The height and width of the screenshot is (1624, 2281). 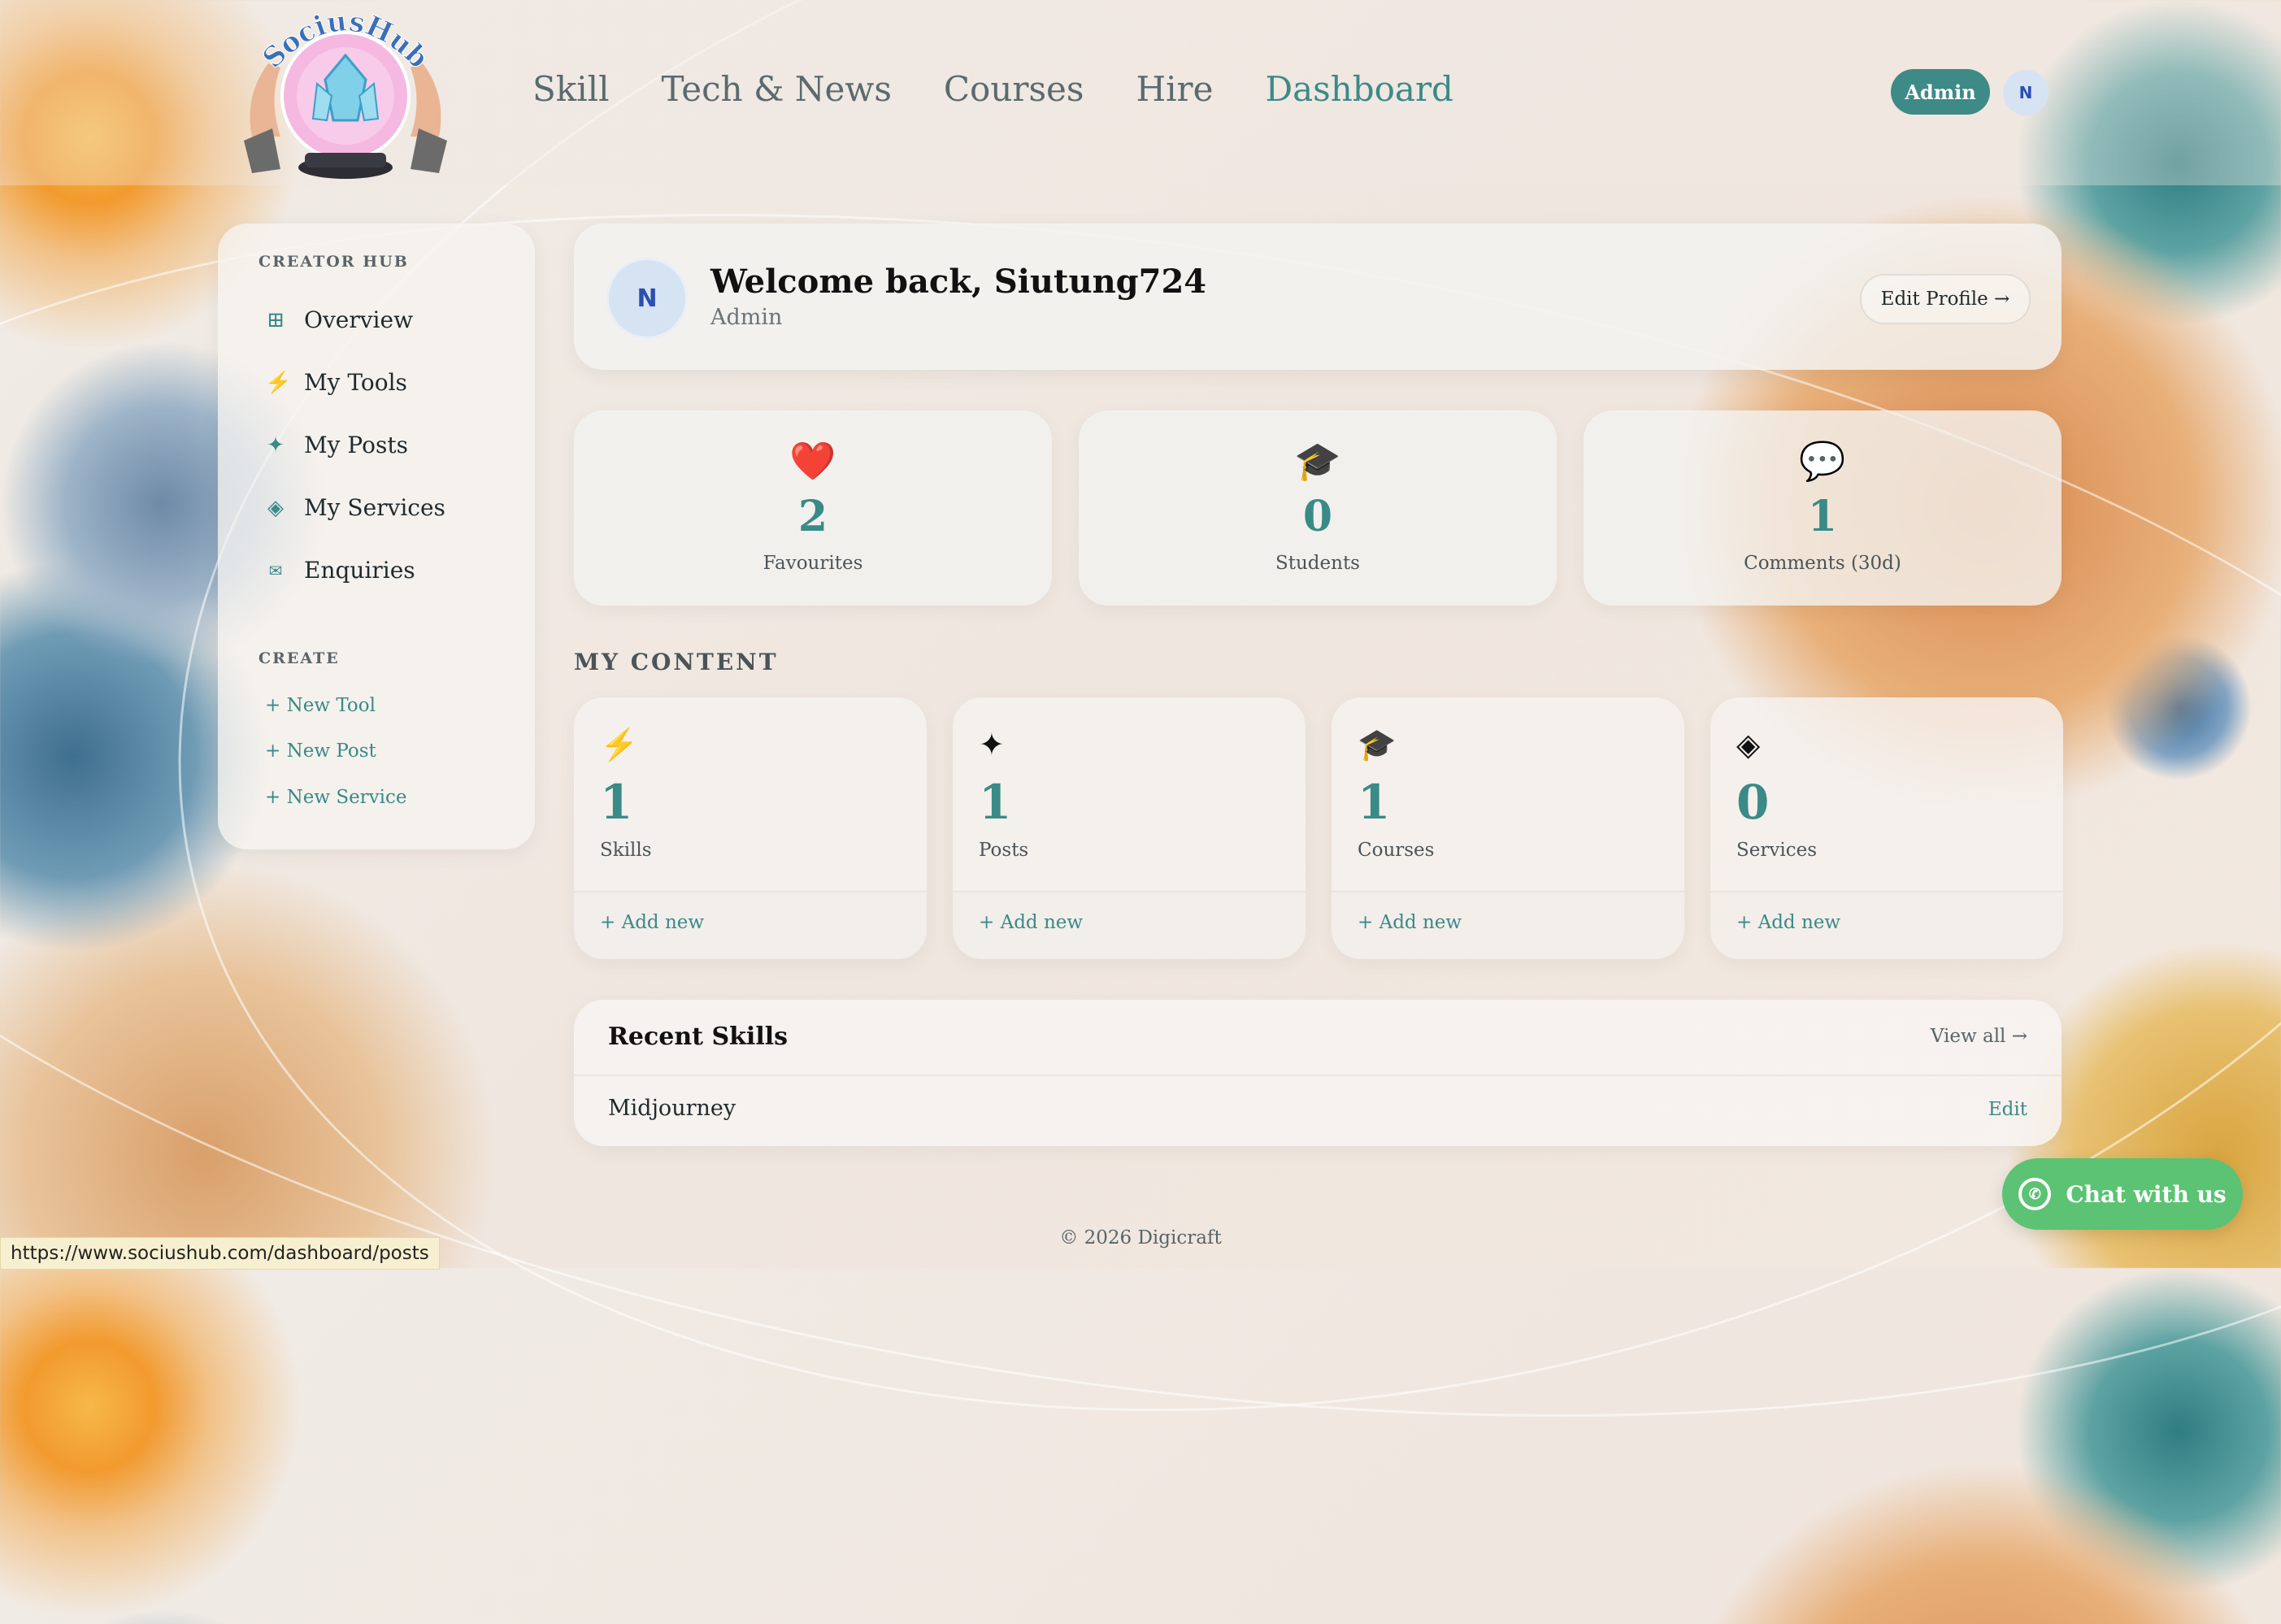 What do you see at coordinates (2035, 1194) in the screenshot?
I see `whatsapp-icon: ✆` at bounding box center [2035, 1194].